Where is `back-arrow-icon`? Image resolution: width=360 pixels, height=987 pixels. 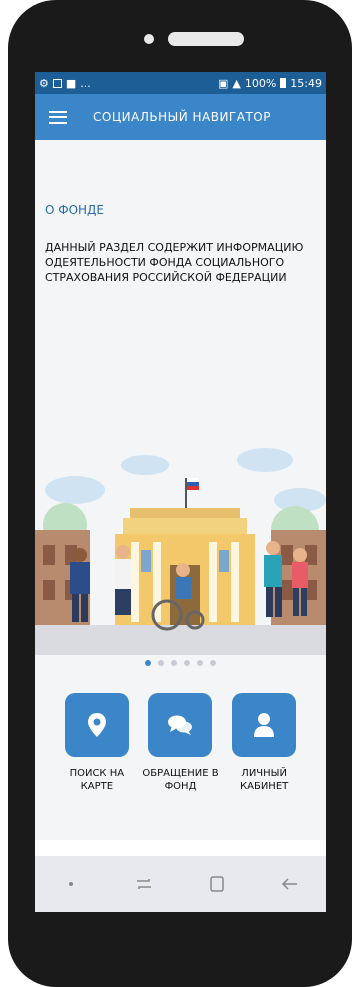 back-arrow-icon is located at coordinates (290, 884).